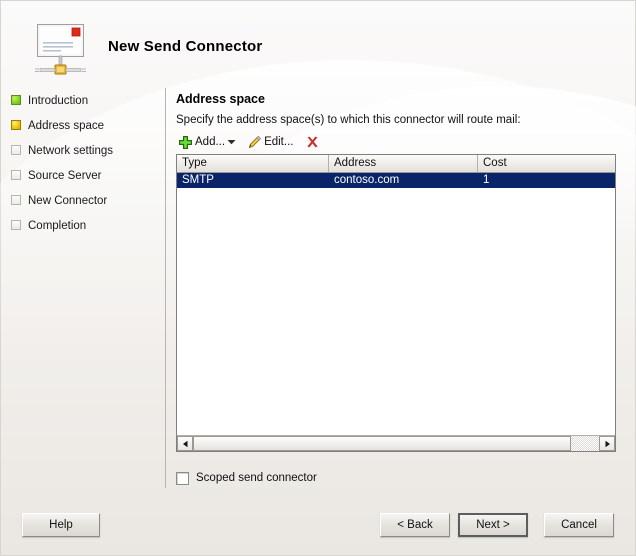  Describe the element at coordinates (493, 525) in the screenshot. I see `next-button: Next >` at that location.